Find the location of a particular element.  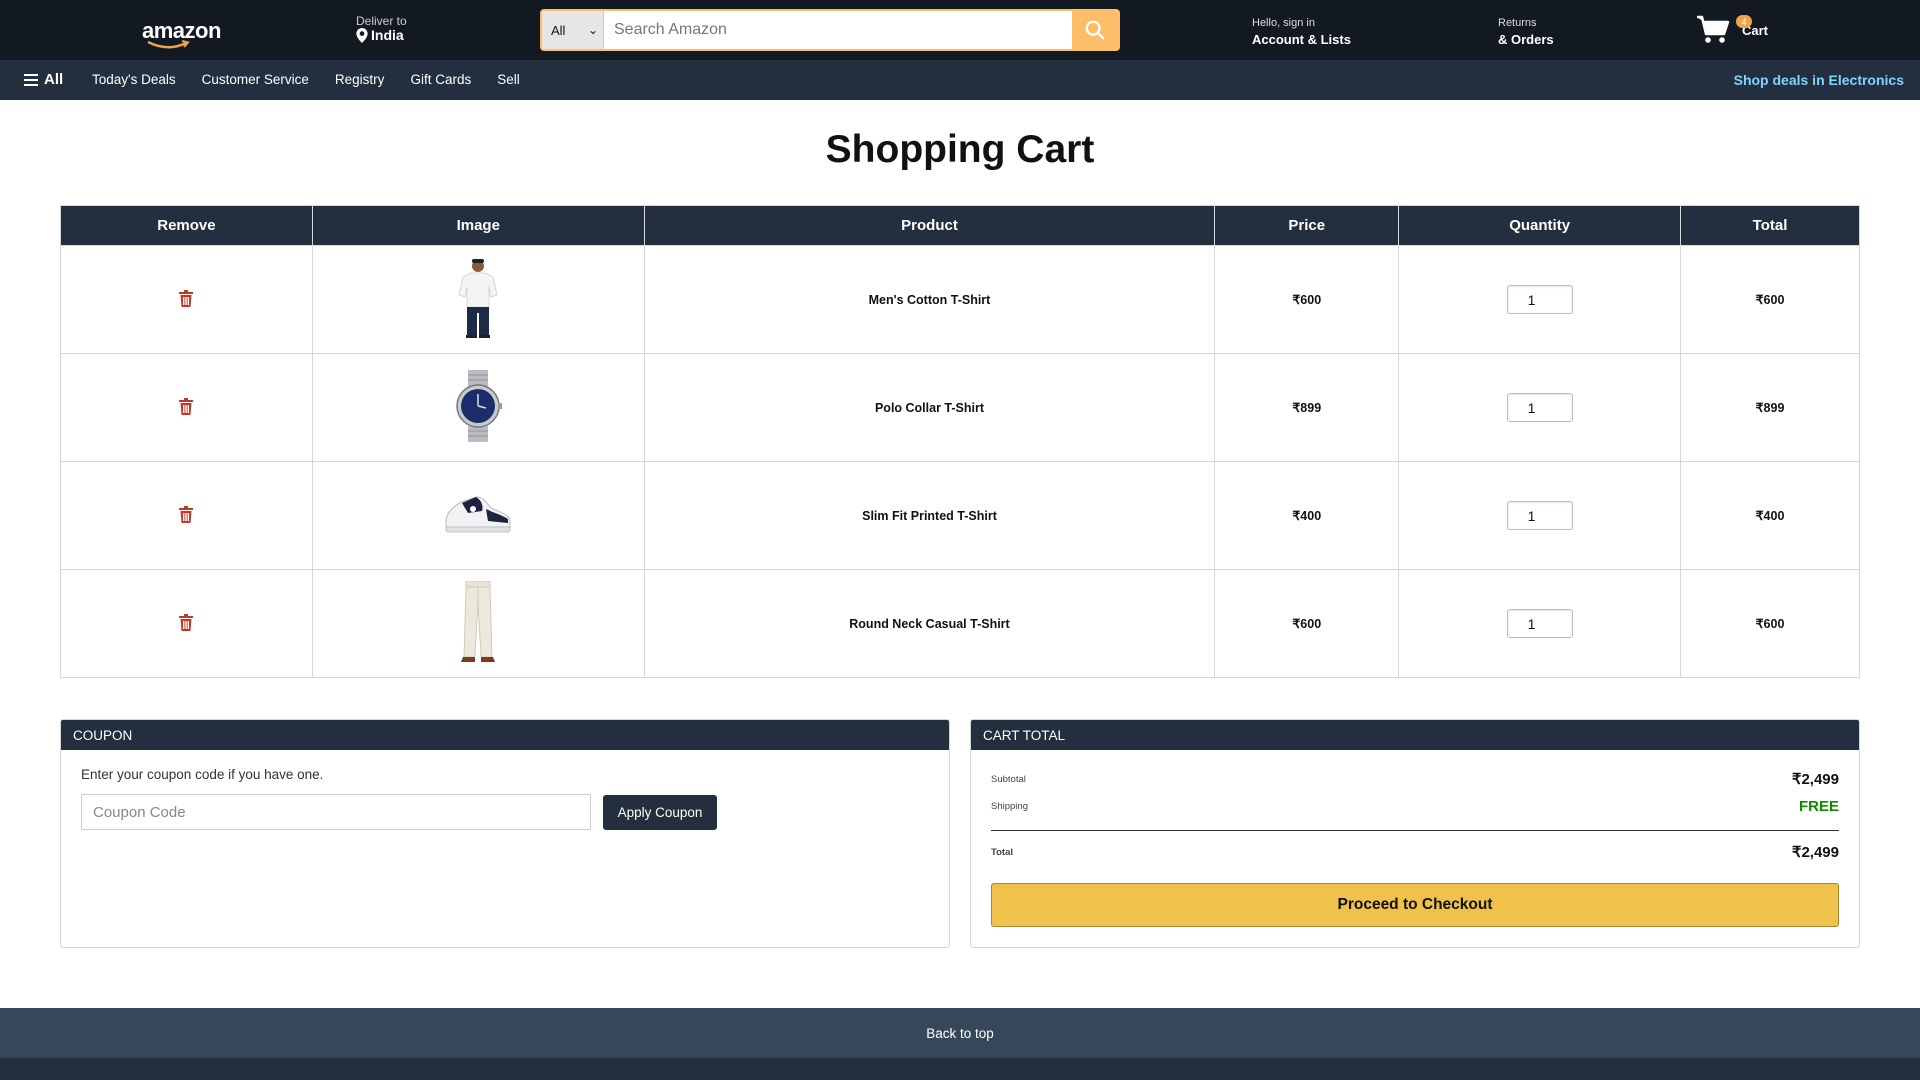

hamburger-icon is located at coordinates (31, 79).